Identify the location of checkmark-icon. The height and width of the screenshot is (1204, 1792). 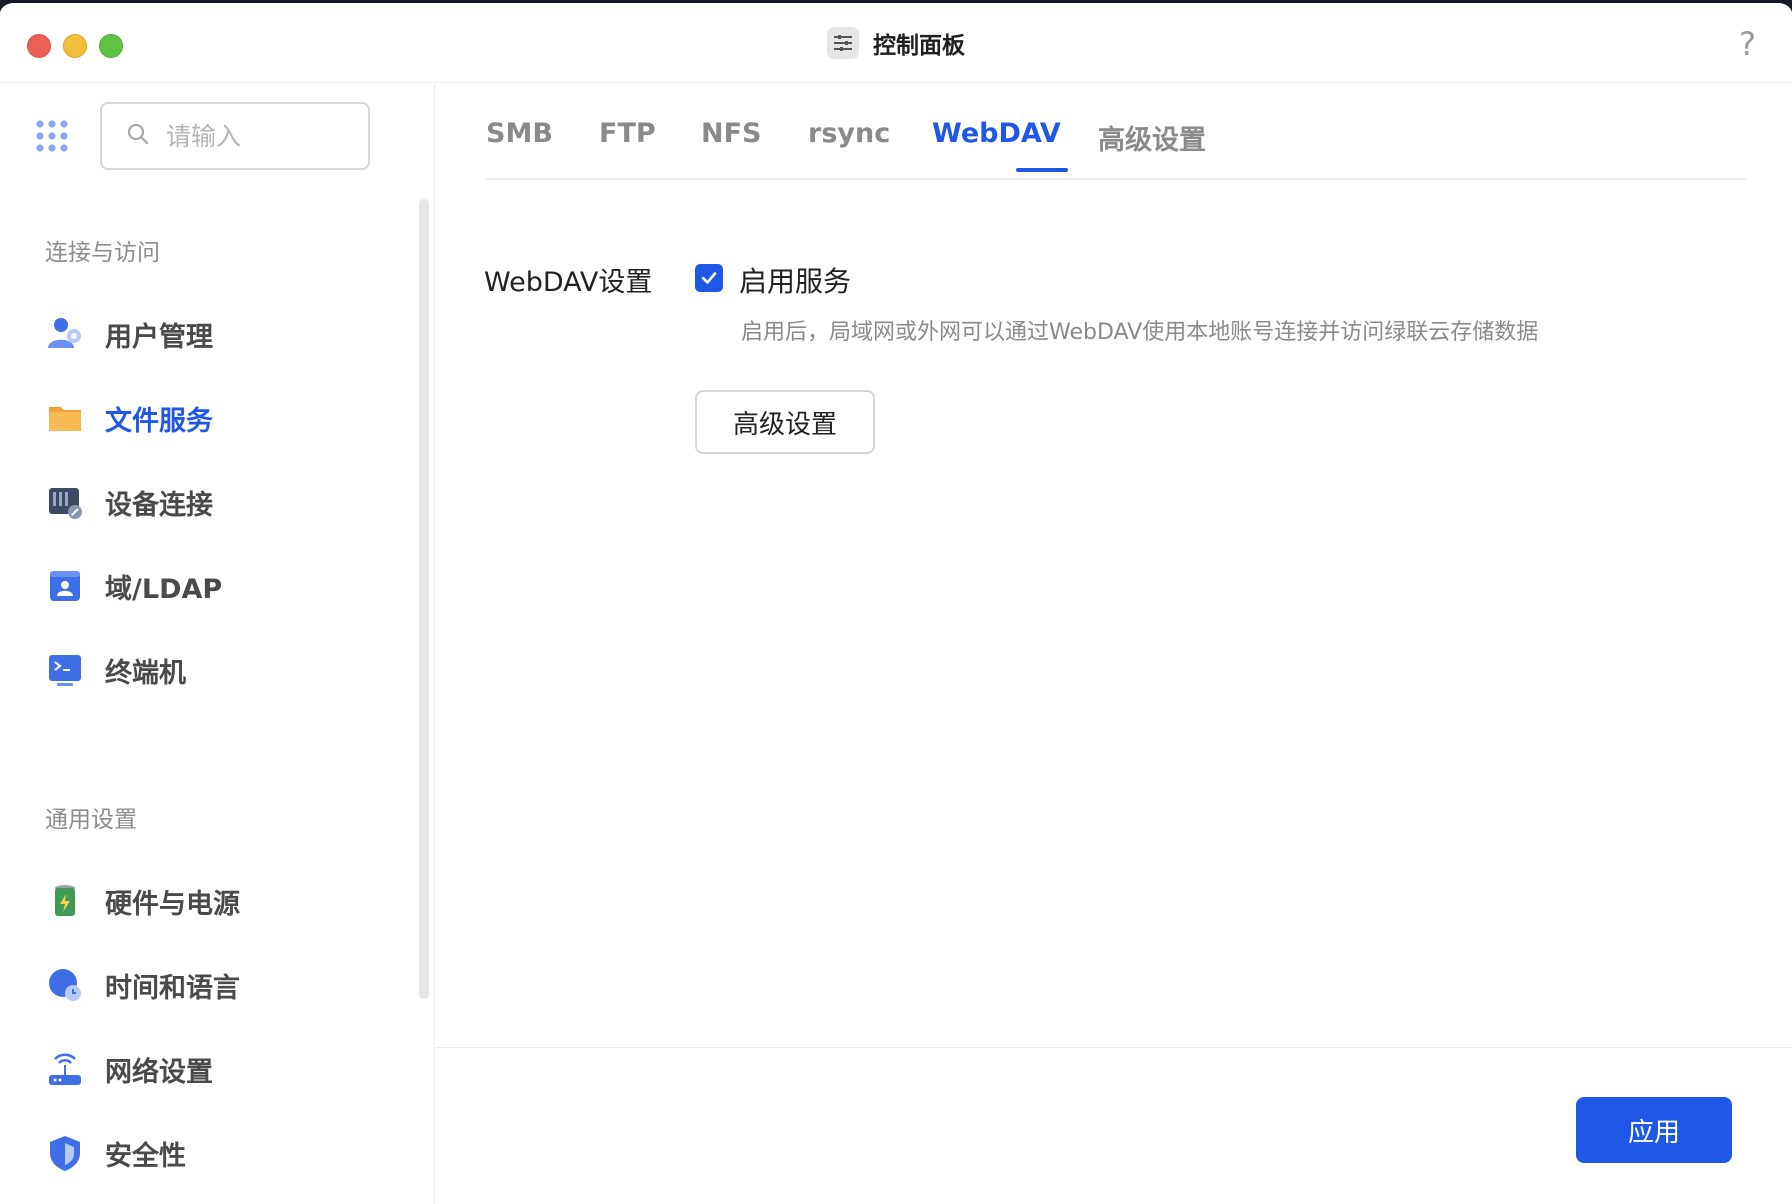
(709, 278).